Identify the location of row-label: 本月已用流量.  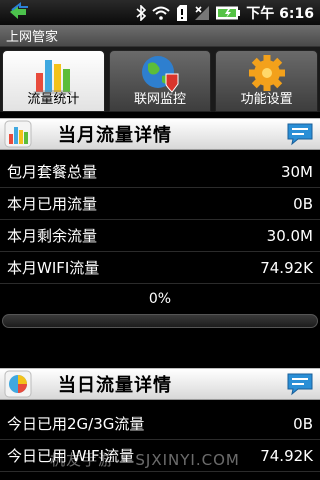
(52, 204).